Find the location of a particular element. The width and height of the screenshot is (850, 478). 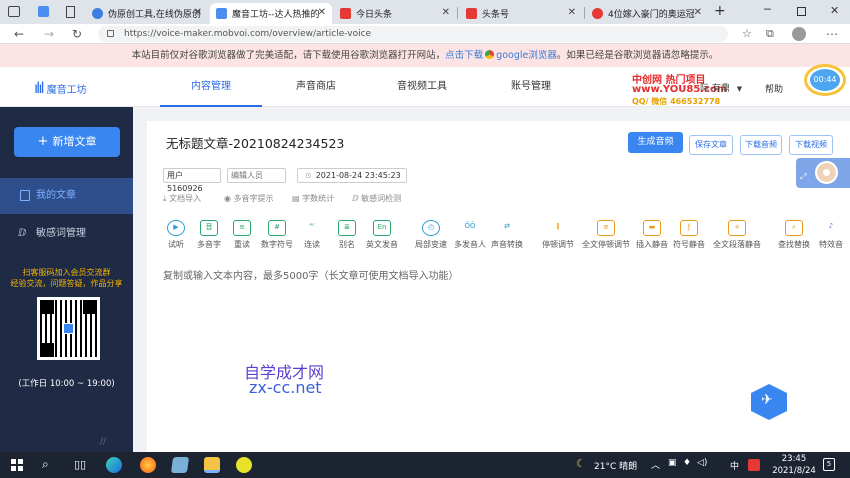

antivirus-icon is located at coordinates (754, 465).